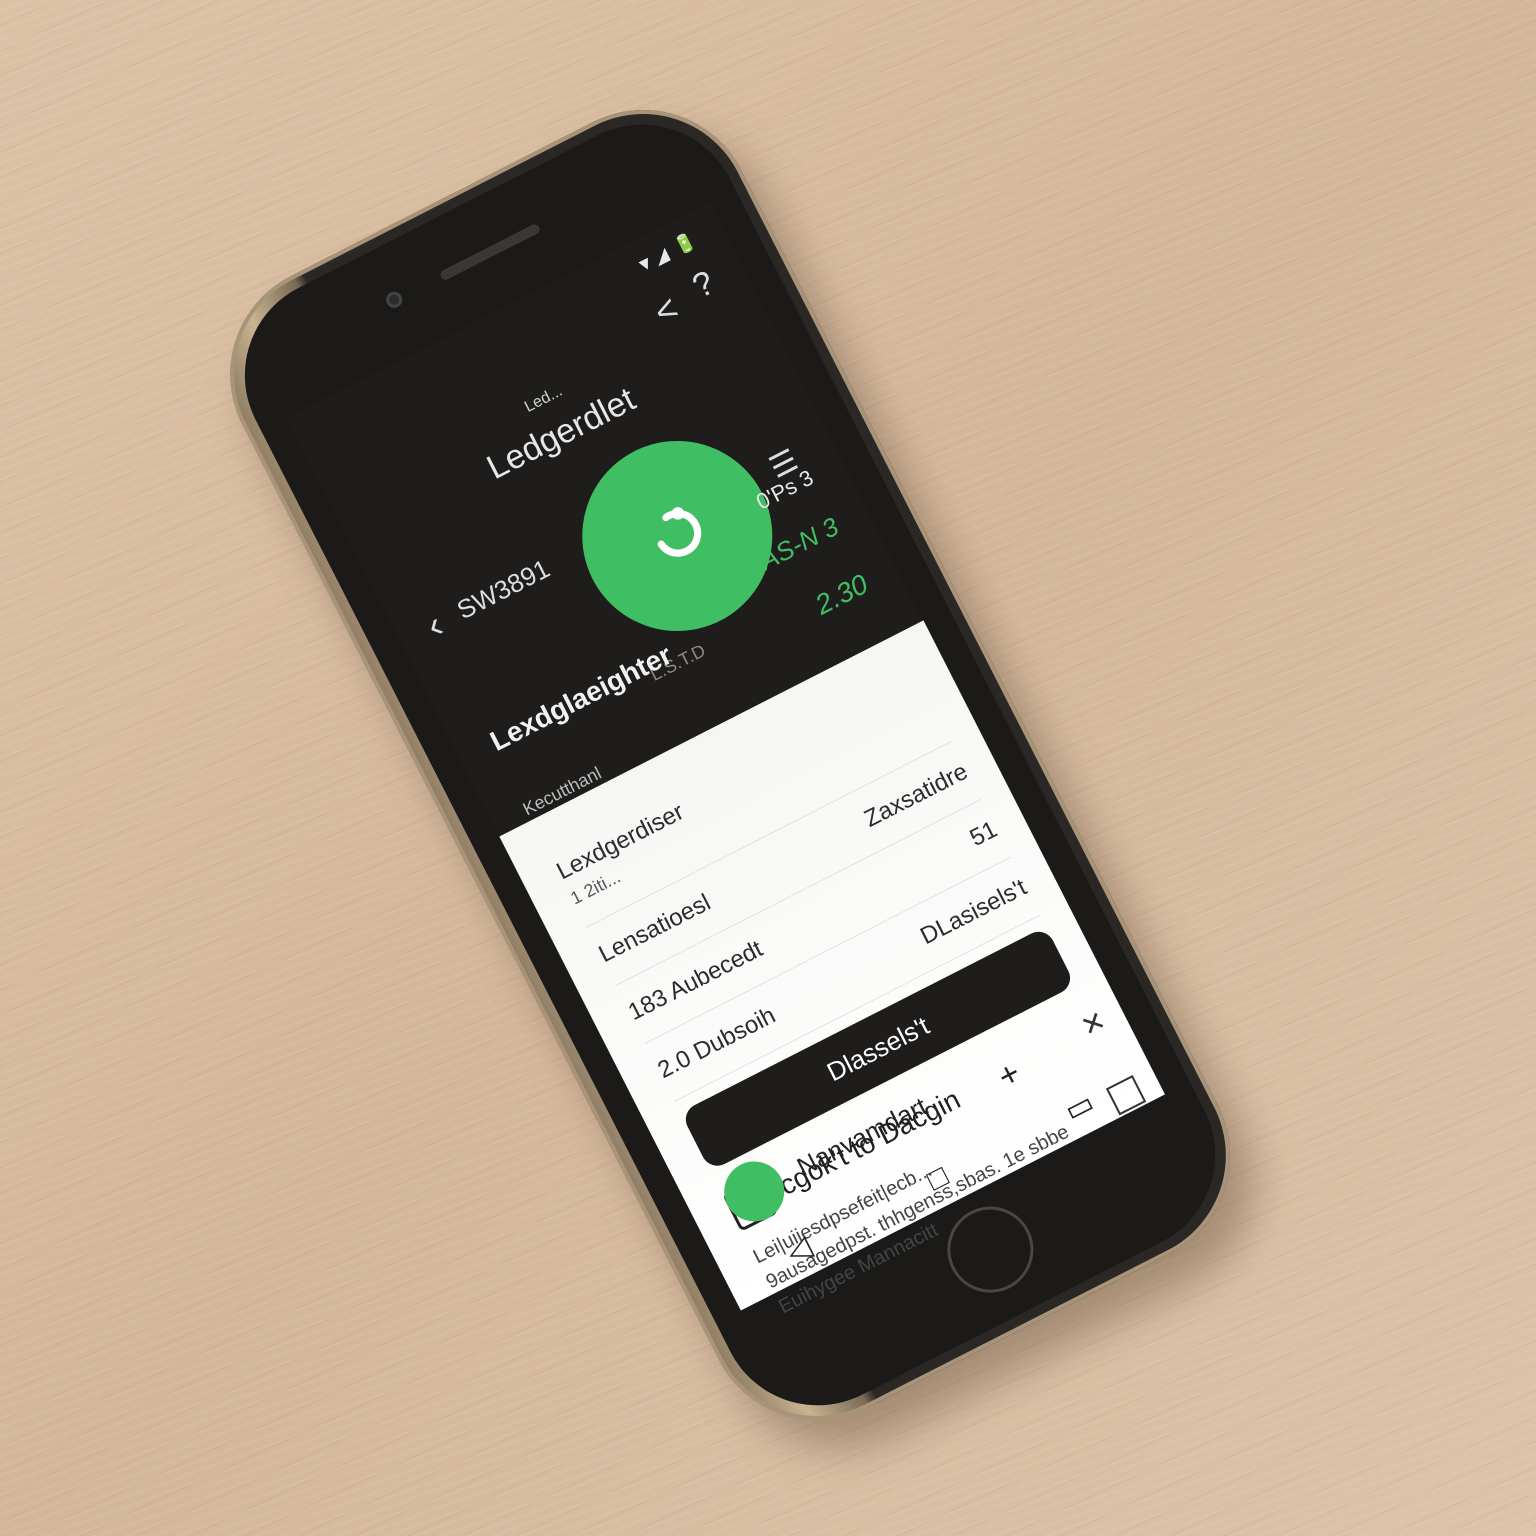  I want to click on row-value: 51, so click(983, 833).